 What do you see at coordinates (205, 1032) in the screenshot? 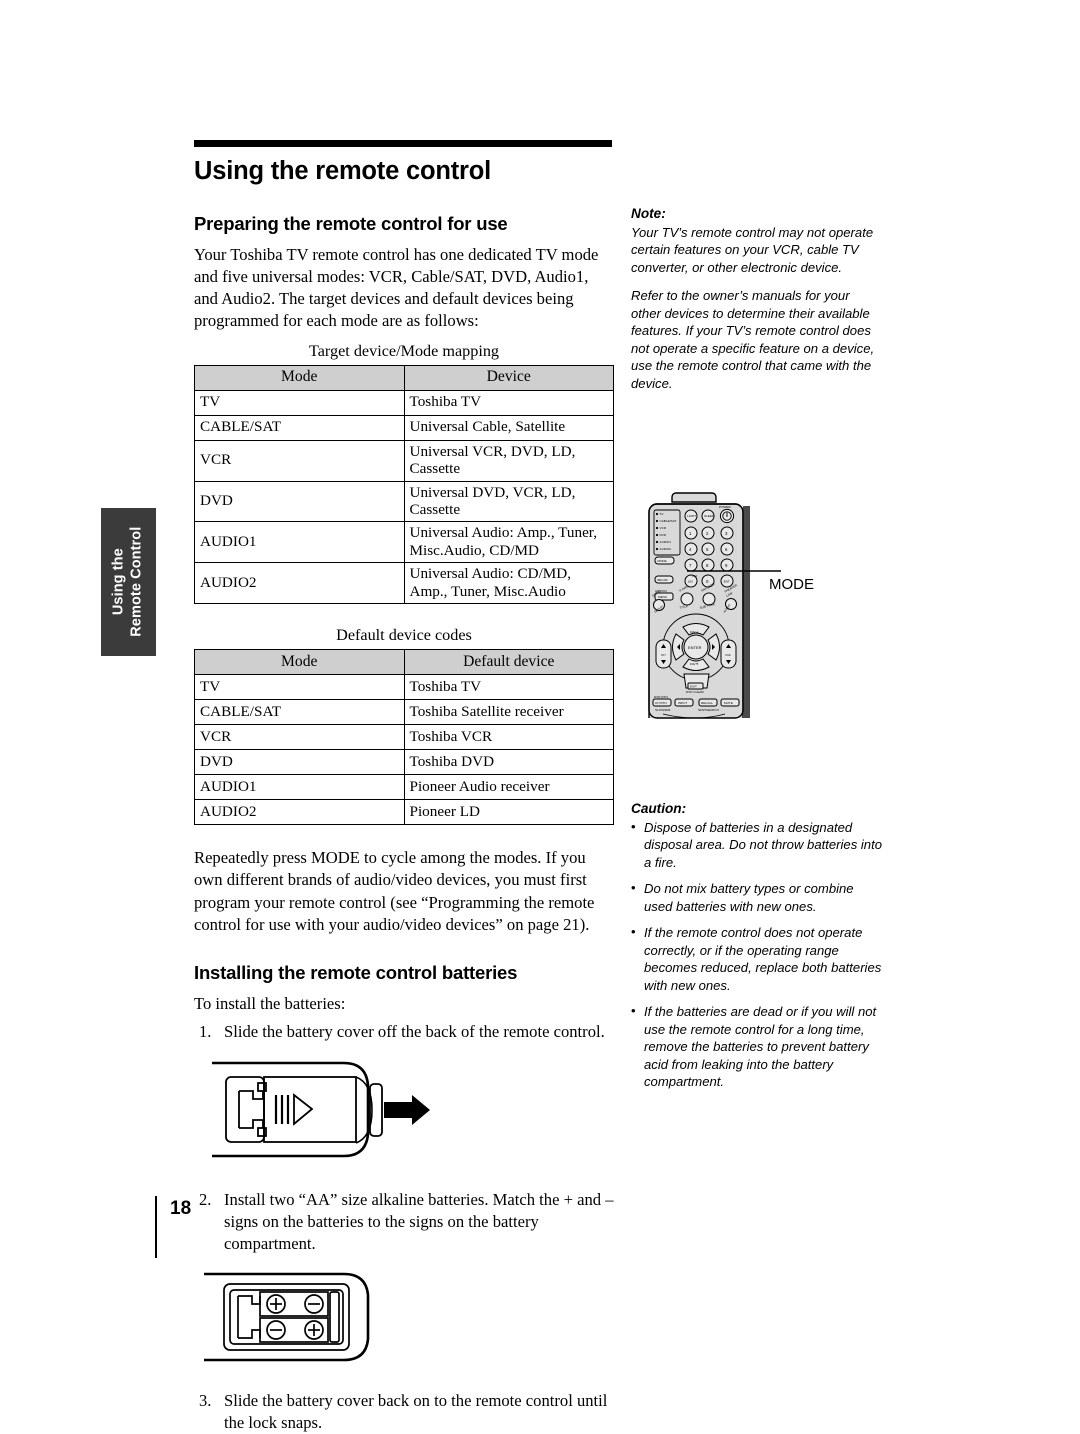
I see `step-number: 1.` at bounding box center [205, 1032].